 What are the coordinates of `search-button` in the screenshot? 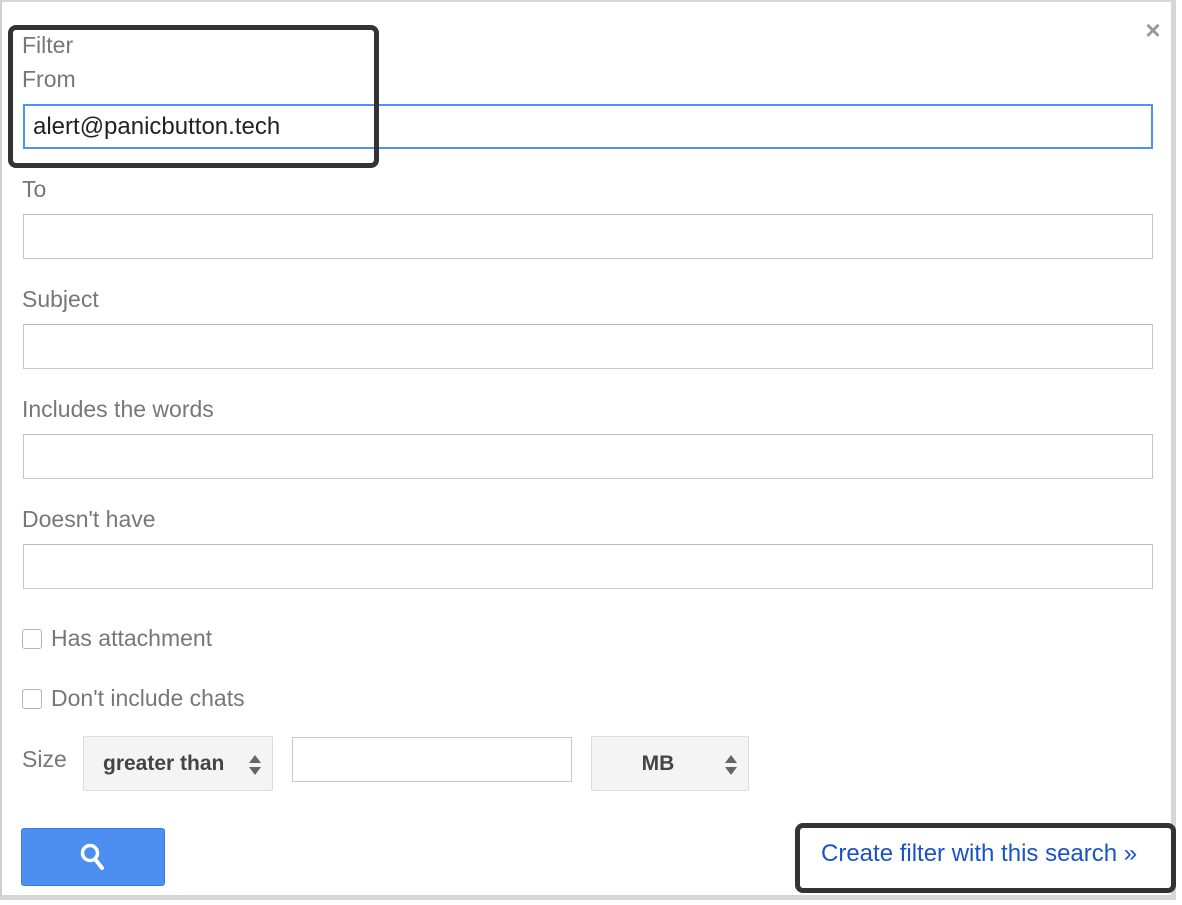 It's located at (93, 857).